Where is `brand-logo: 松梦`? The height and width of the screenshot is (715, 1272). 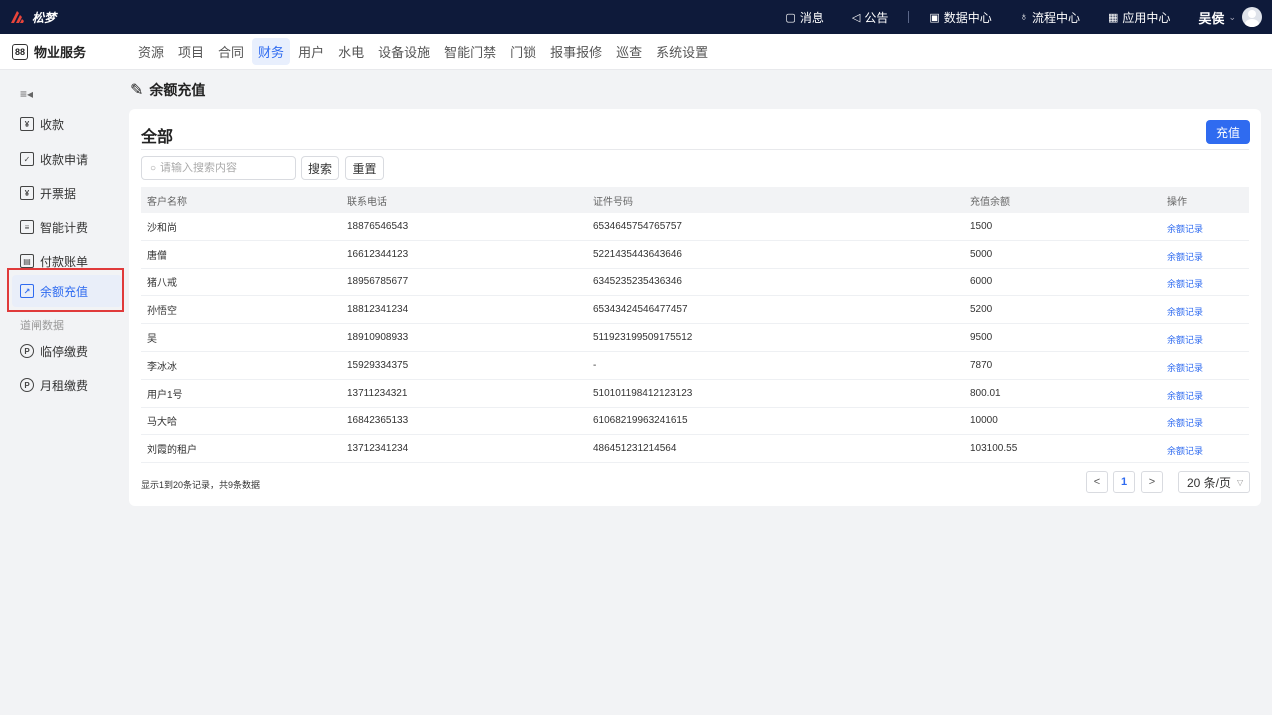
brand-logo: 松梦 is located at coordinates (32, 17).